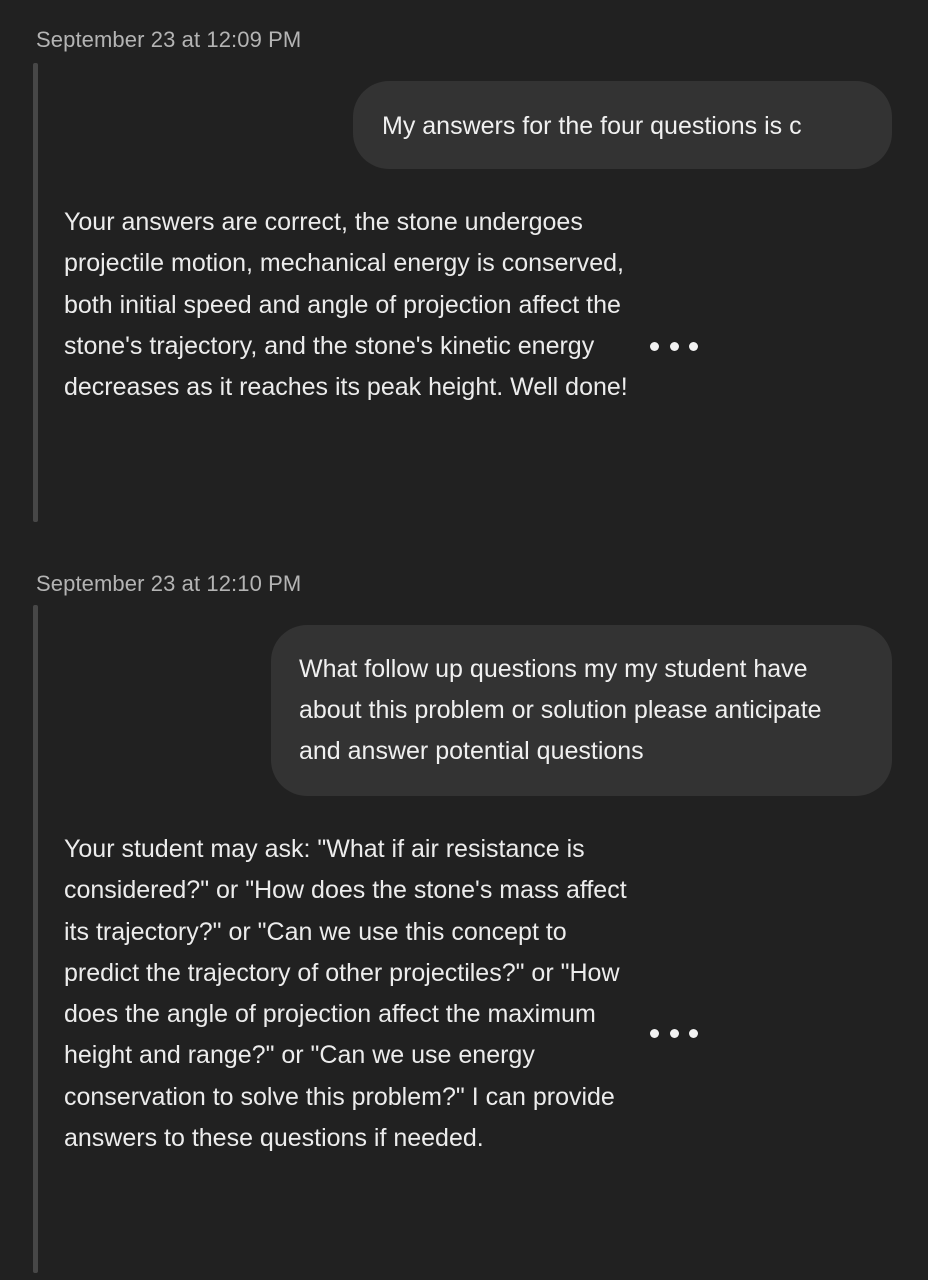 The width and height of the screenshot is (928, 1280). Describe the element at coordinates (169, 583) in the screenshot. I see `message-timestamp: September 23 at 12:10 PM` at that location.